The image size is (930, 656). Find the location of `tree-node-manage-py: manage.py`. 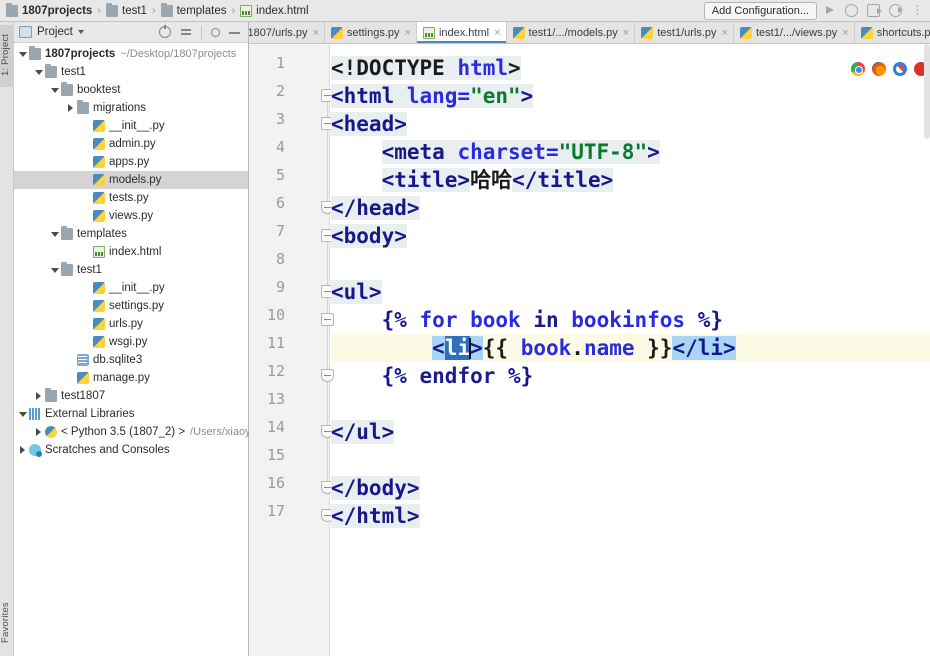

tree-node-manage-py: manage.py is located at coordinates (131, 378).